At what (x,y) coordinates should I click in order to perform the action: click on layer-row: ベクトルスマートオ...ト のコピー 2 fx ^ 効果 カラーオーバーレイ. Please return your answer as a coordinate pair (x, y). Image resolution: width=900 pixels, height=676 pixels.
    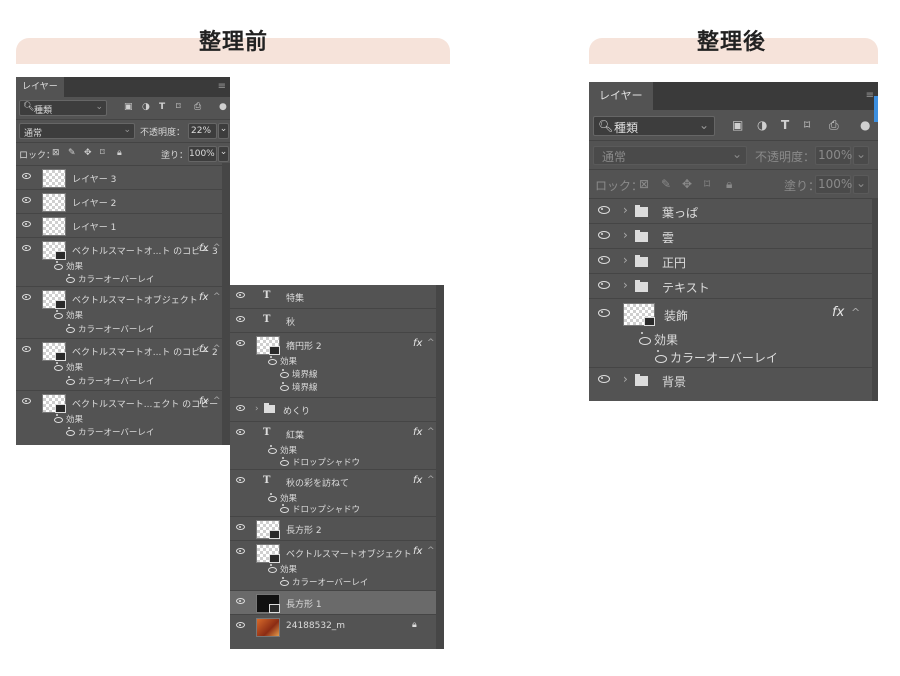
    Looking at the image, I should click on (123, 365).